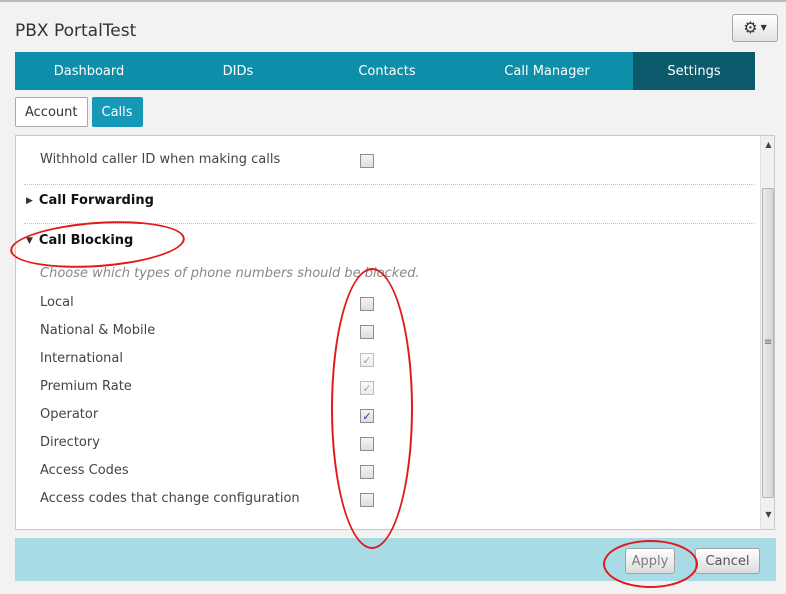 Image resolution: width=786 pixels, height=594 pixels. I want to click on page-title: PBX PortalTest, so click(76, 31).